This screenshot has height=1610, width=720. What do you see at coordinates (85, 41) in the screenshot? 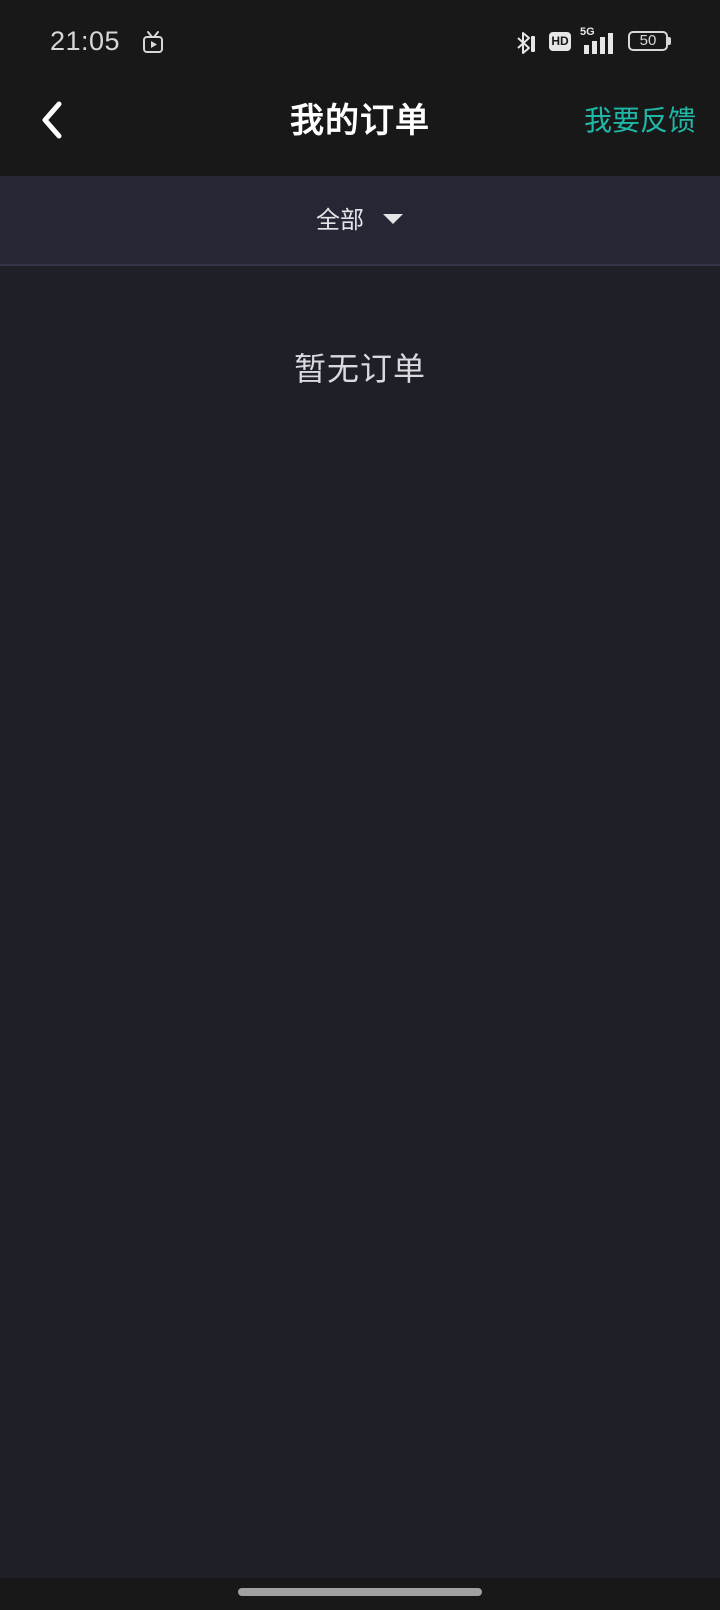
I see `status-time: 21:05` at bounding box center [85, 41].